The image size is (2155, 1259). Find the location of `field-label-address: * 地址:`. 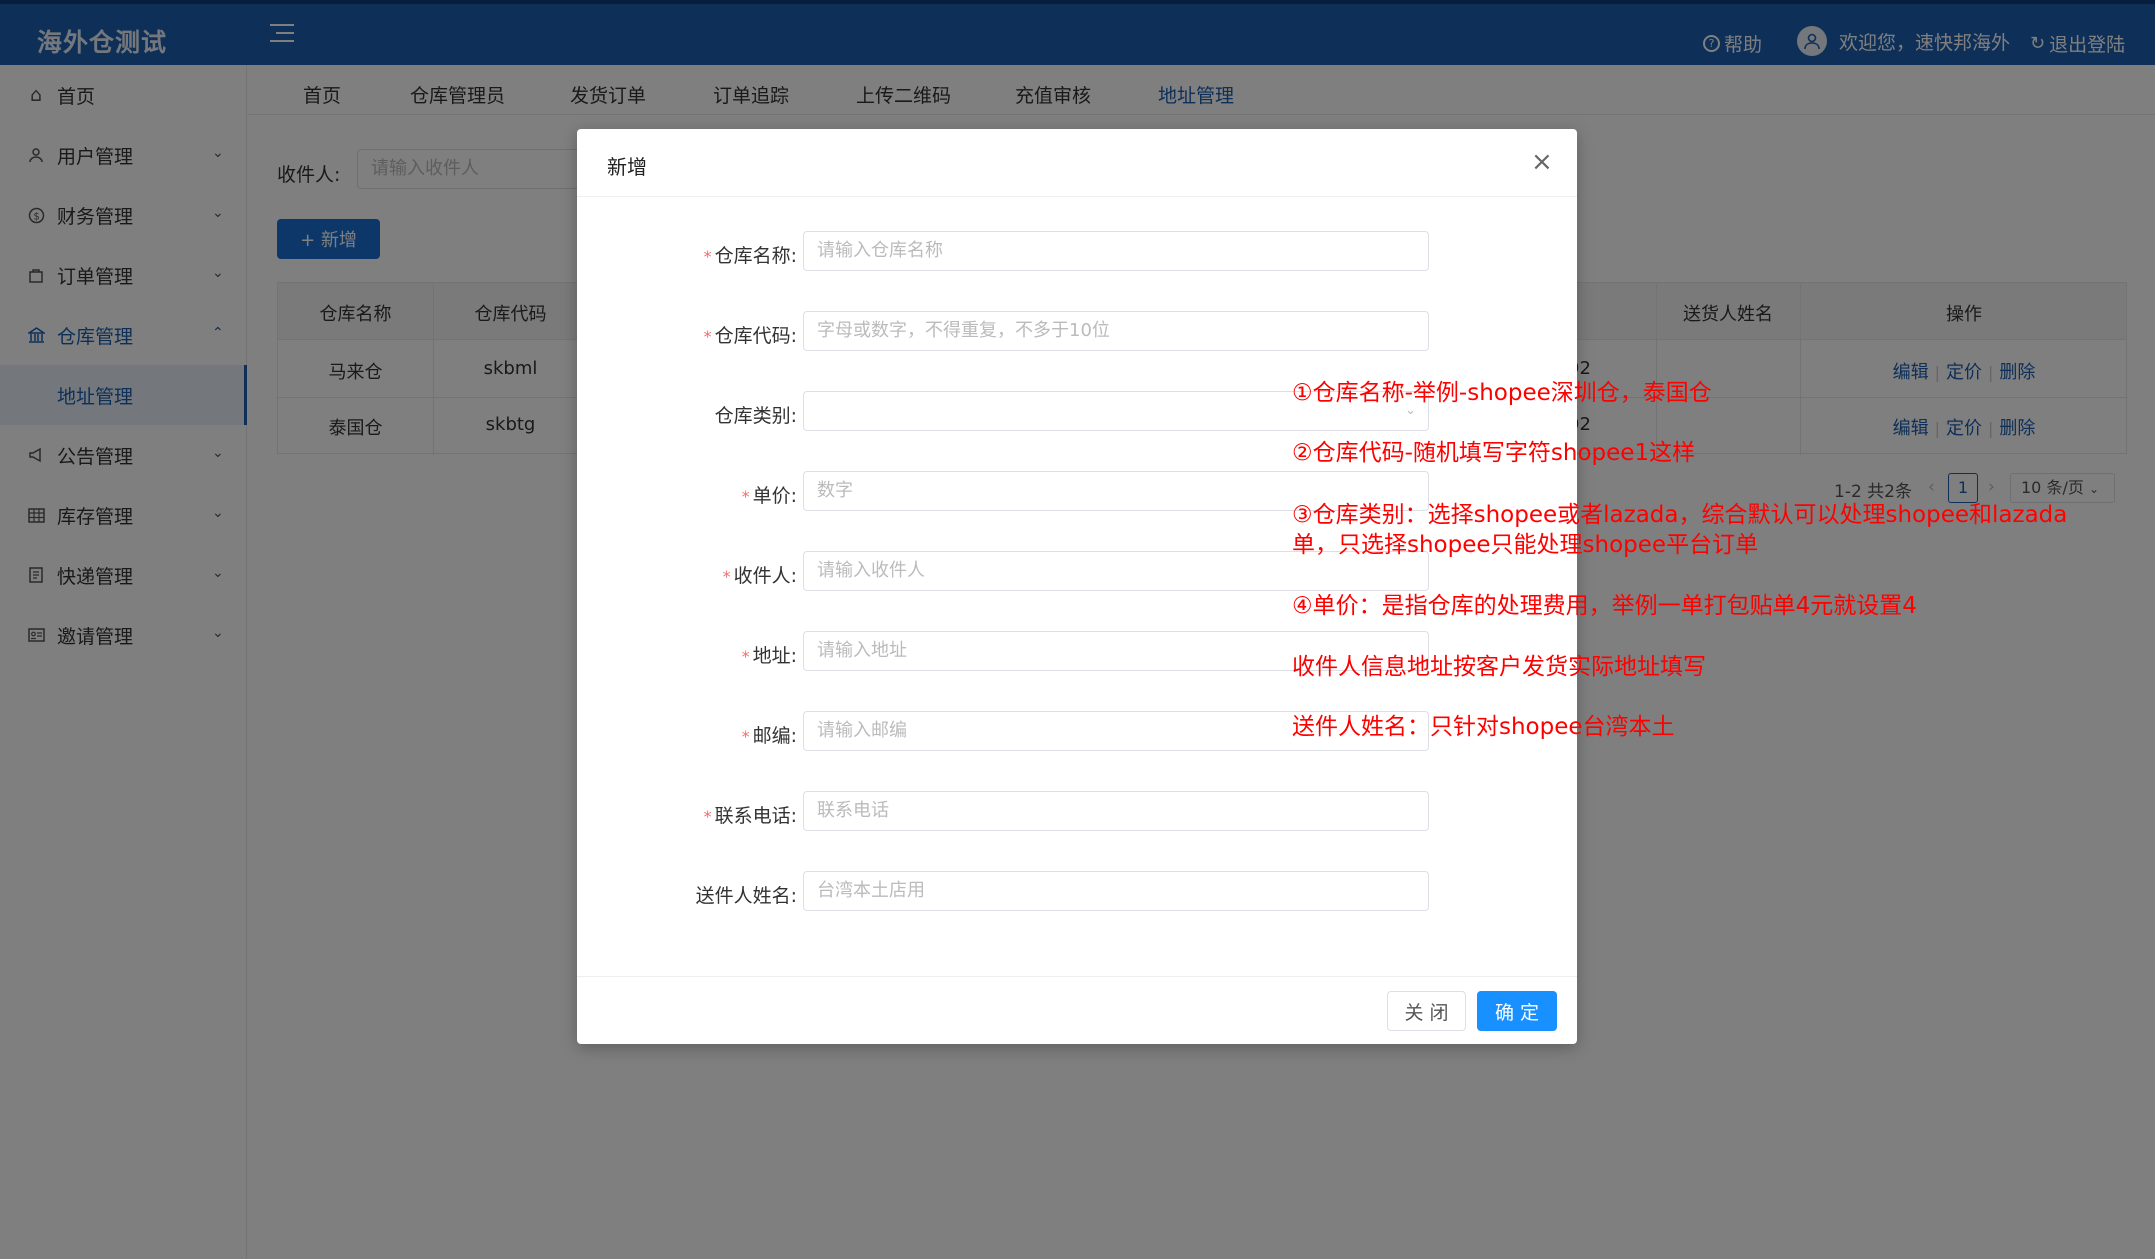

field-label-address: * 地址: is located at coordinates (769, 656).